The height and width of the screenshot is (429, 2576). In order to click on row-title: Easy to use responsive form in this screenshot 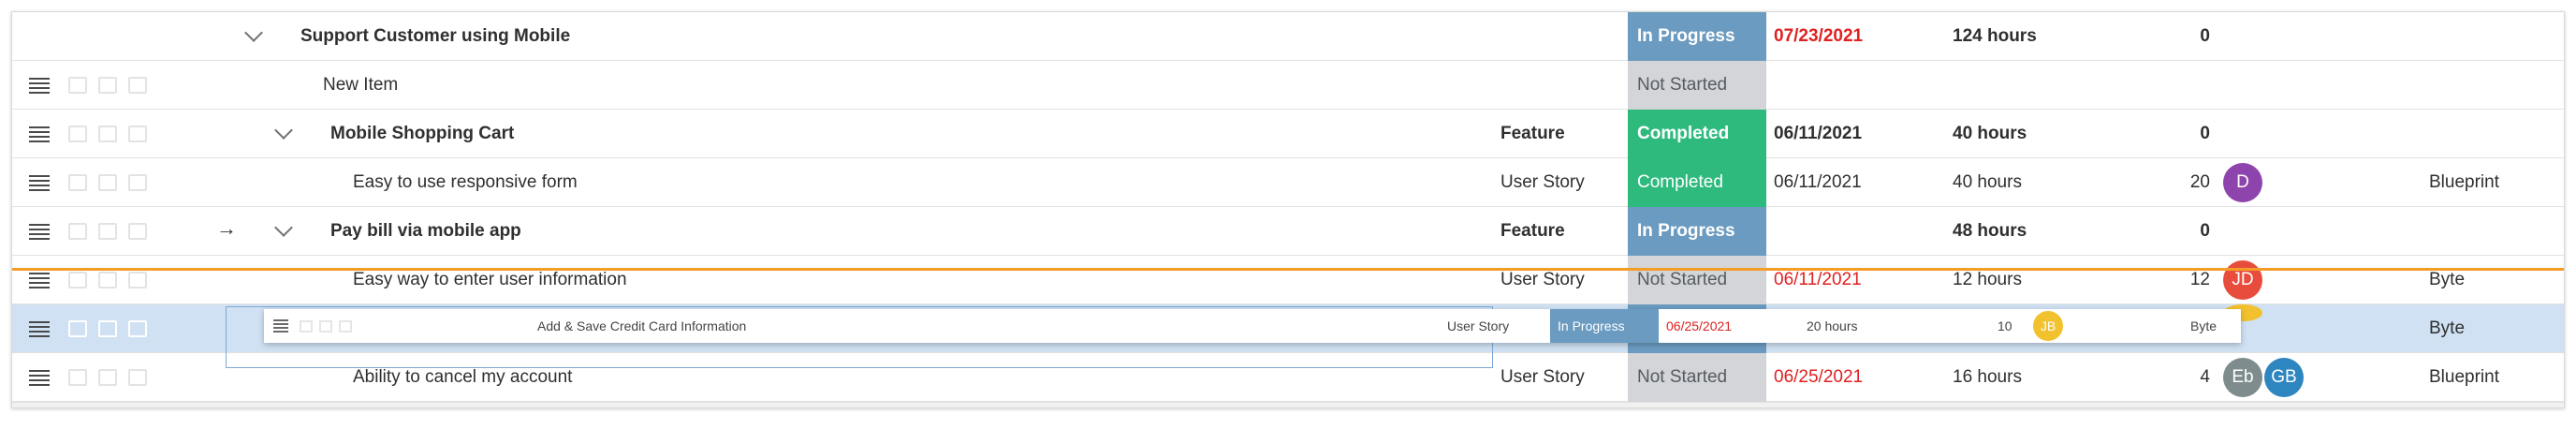, I will do `click(465, 183)`.